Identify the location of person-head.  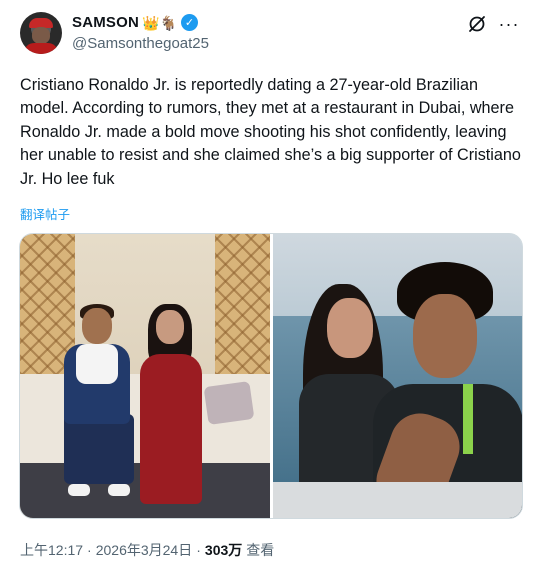
(97, 326).